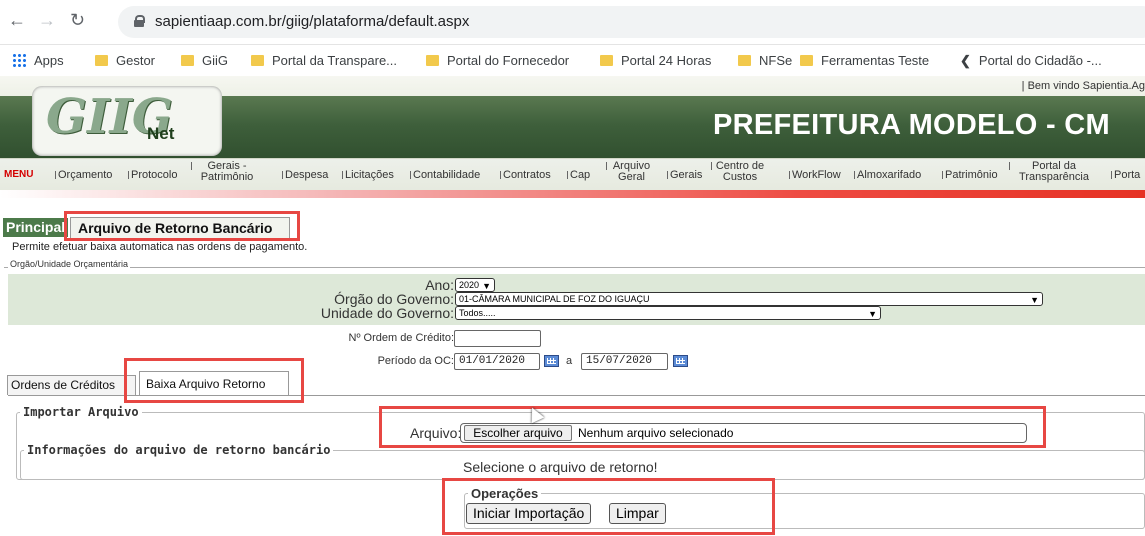 This screenshot has height=536, width=1145. What do you see at coordinates (38, 60) in the screenshot?
I see `bookmark-apps: Apps` at bounding box center [38, 60].